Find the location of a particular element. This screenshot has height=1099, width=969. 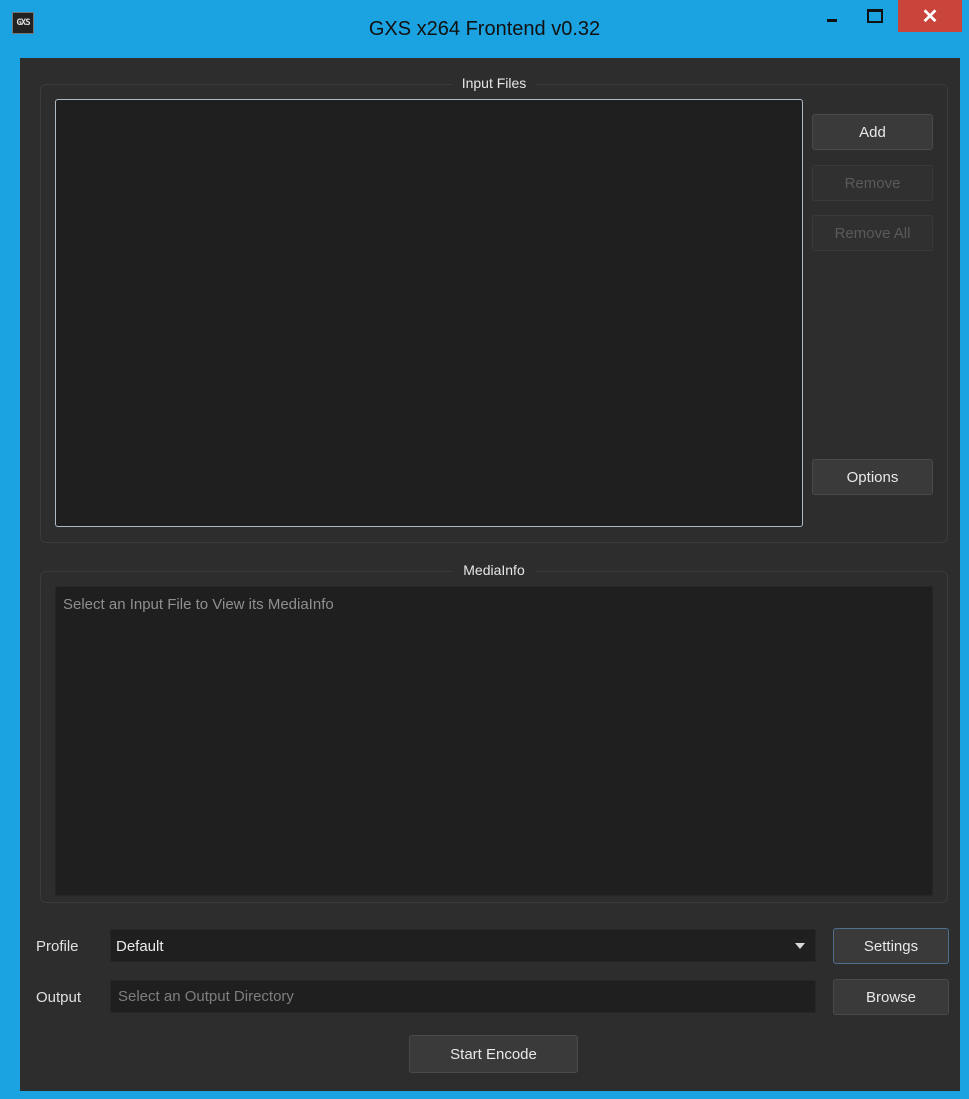

add-button: Add is located at coordinates (872, 132).